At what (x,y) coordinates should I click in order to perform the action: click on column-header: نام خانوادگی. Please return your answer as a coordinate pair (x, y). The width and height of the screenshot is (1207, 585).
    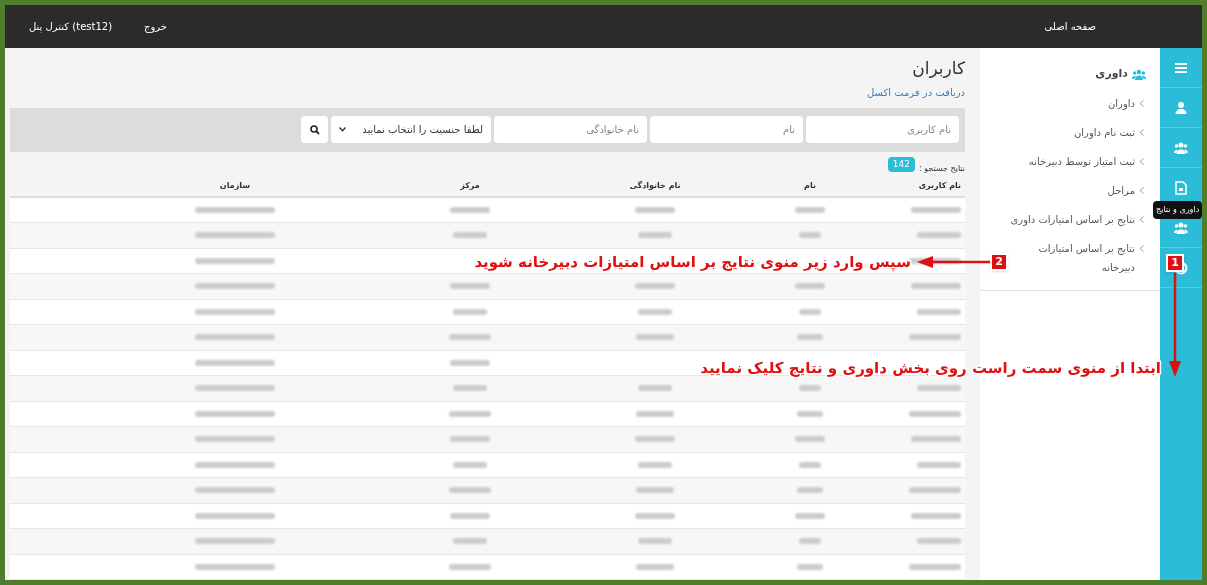
    Looking at the image, I should click on (655, 185).